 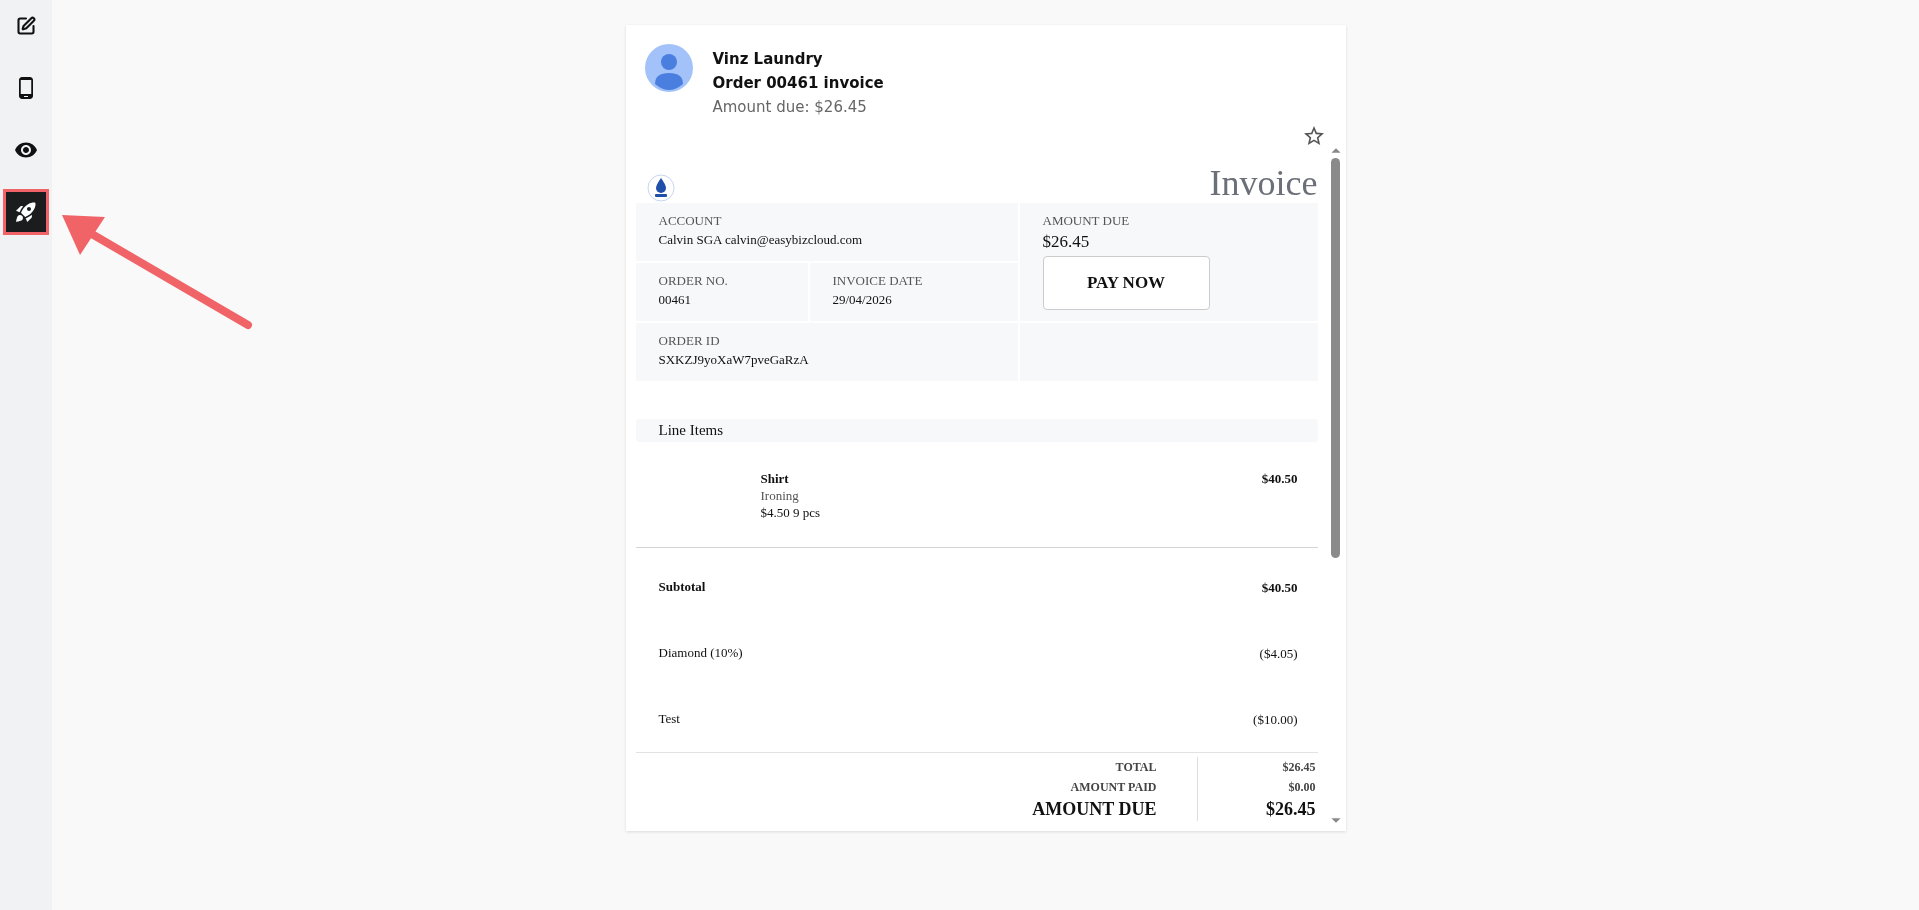 I want to click on star-button, so click(x=1313, y=136).